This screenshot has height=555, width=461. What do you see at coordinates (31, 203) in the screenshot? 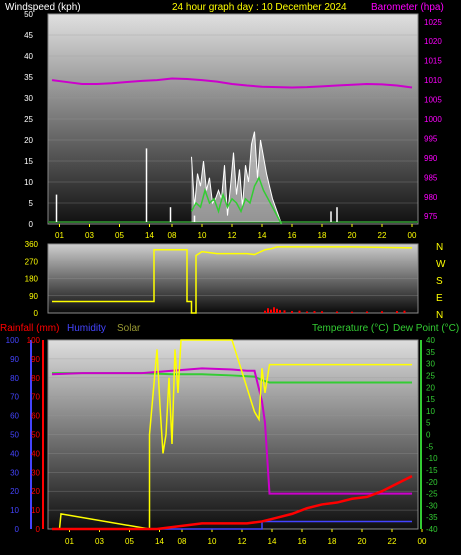
I see `wind-tick-label: 5` at bounding box center [31, 203].